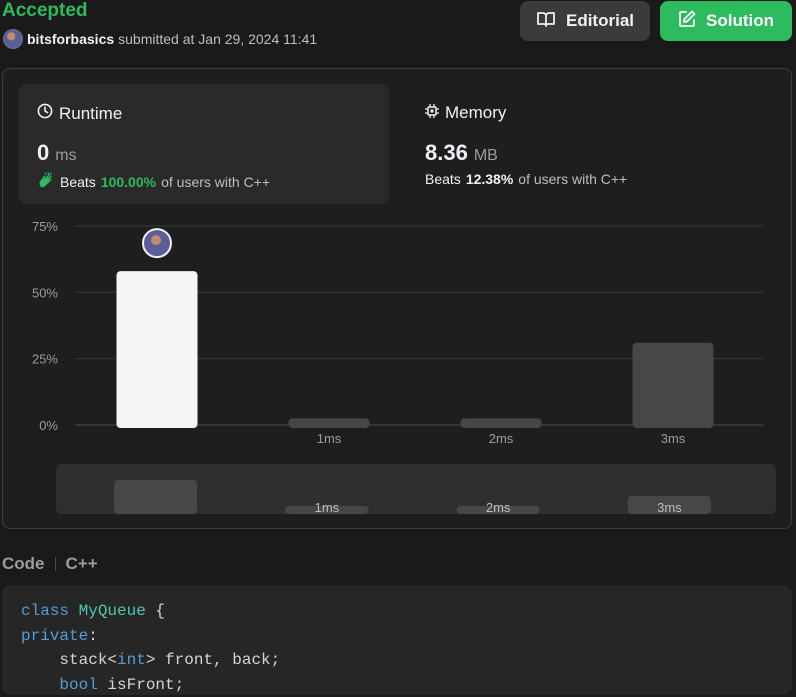 This screenshot has width=796, height=697. I want to click on editorial-label: Editorial, so click(600, 21).